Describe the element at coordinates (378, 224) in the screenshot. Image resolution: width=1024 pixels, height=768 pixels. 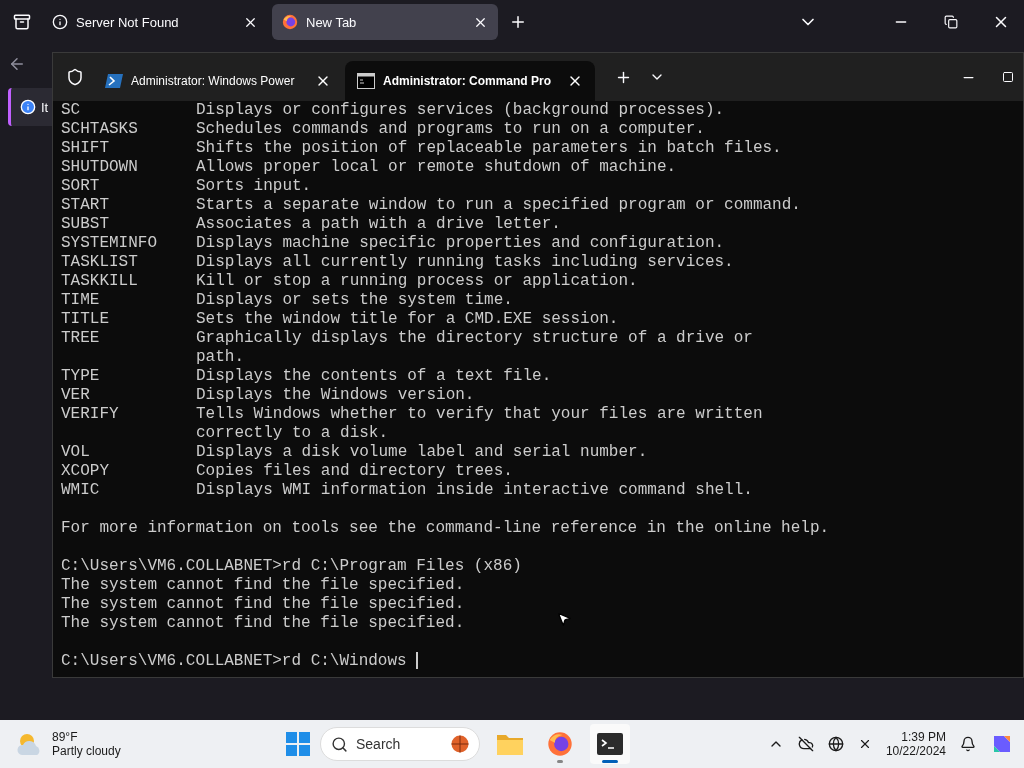
I see `command-description: Associates a path with a drive letter.` at that location.